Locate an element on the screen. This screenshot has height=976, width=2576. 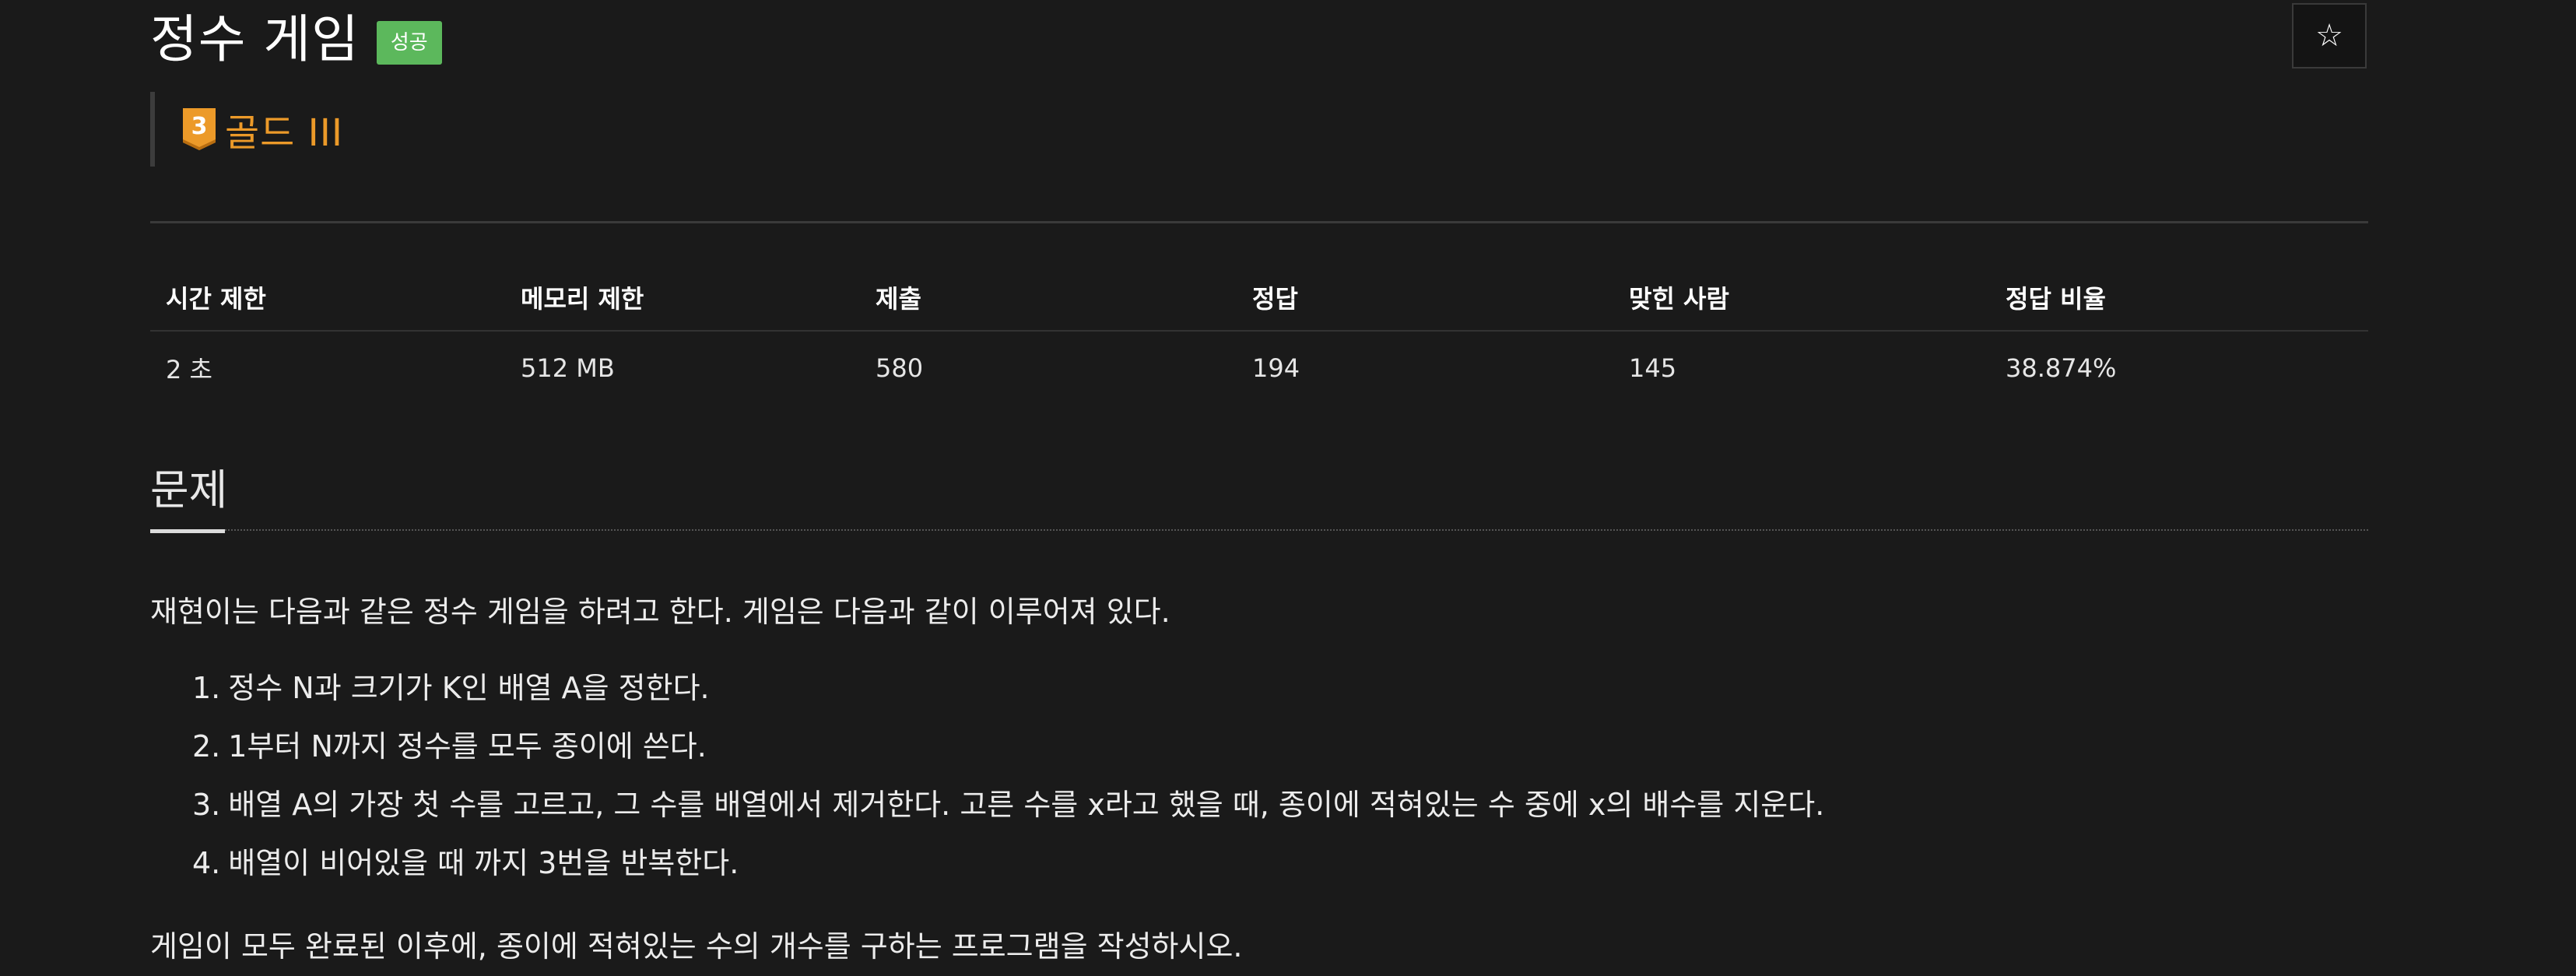
favorite-button: ☆ is located at coordinates (2330, 35).